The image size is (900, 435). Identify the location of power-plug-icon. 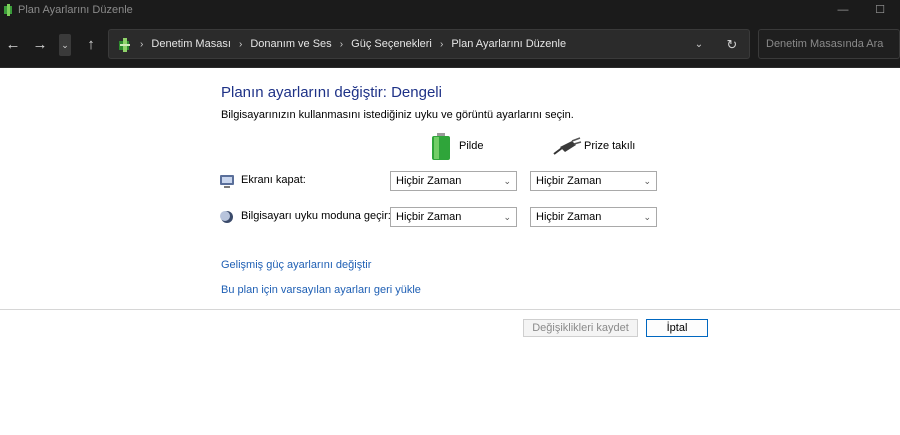
(567, 146).